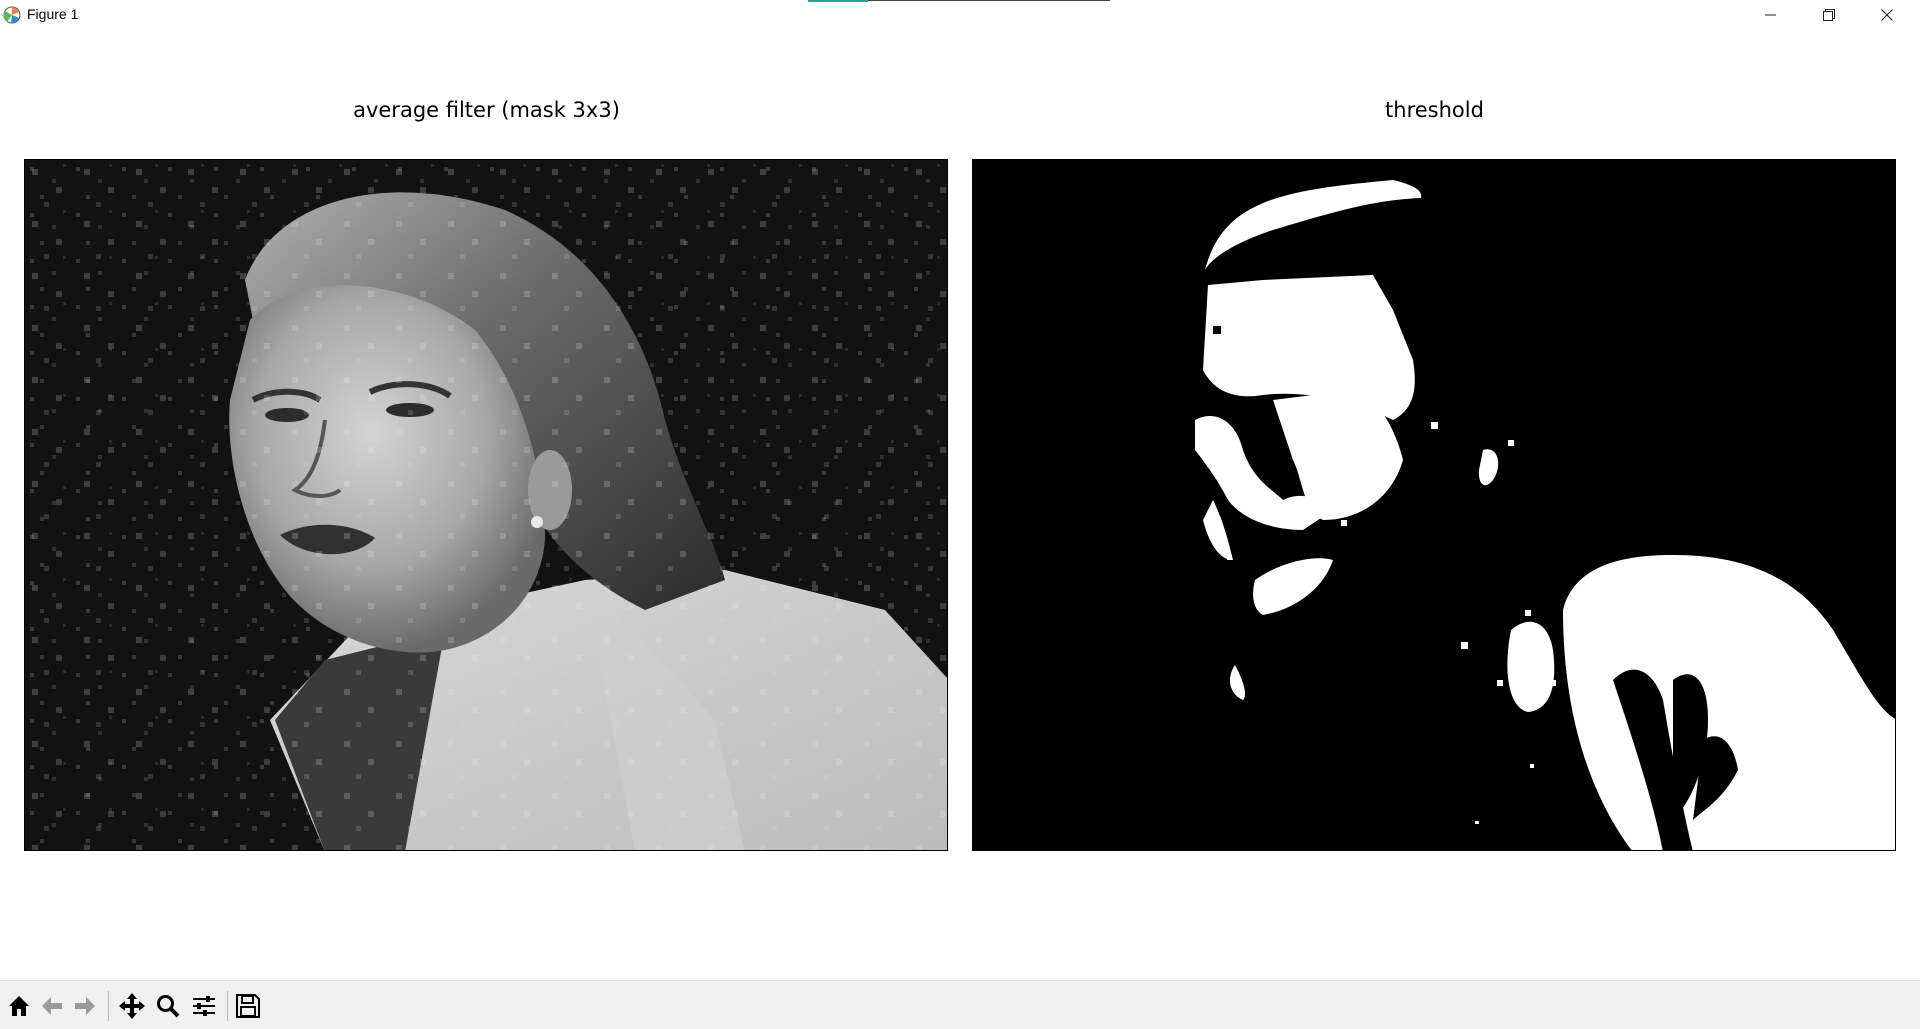  Describe the element at coordinates (53, 14) in the screenshot. I see `window-title: Figure 1` at that location.